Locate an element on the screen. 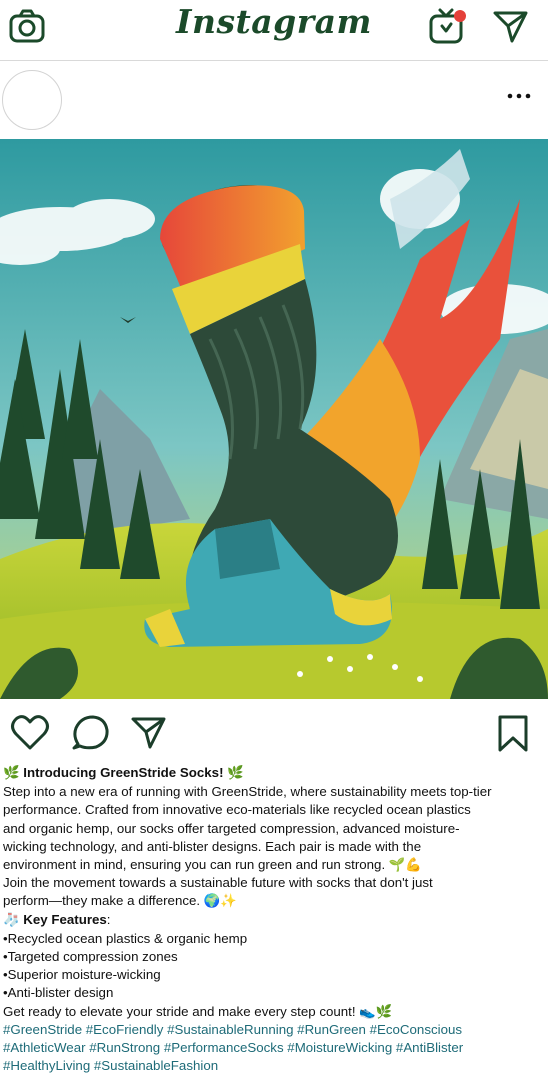 The width and height of the screenshot is (548, 1077). hashtags-line: #HealthyLiving #SustainableFashion is located at coordinates (274, 1066).